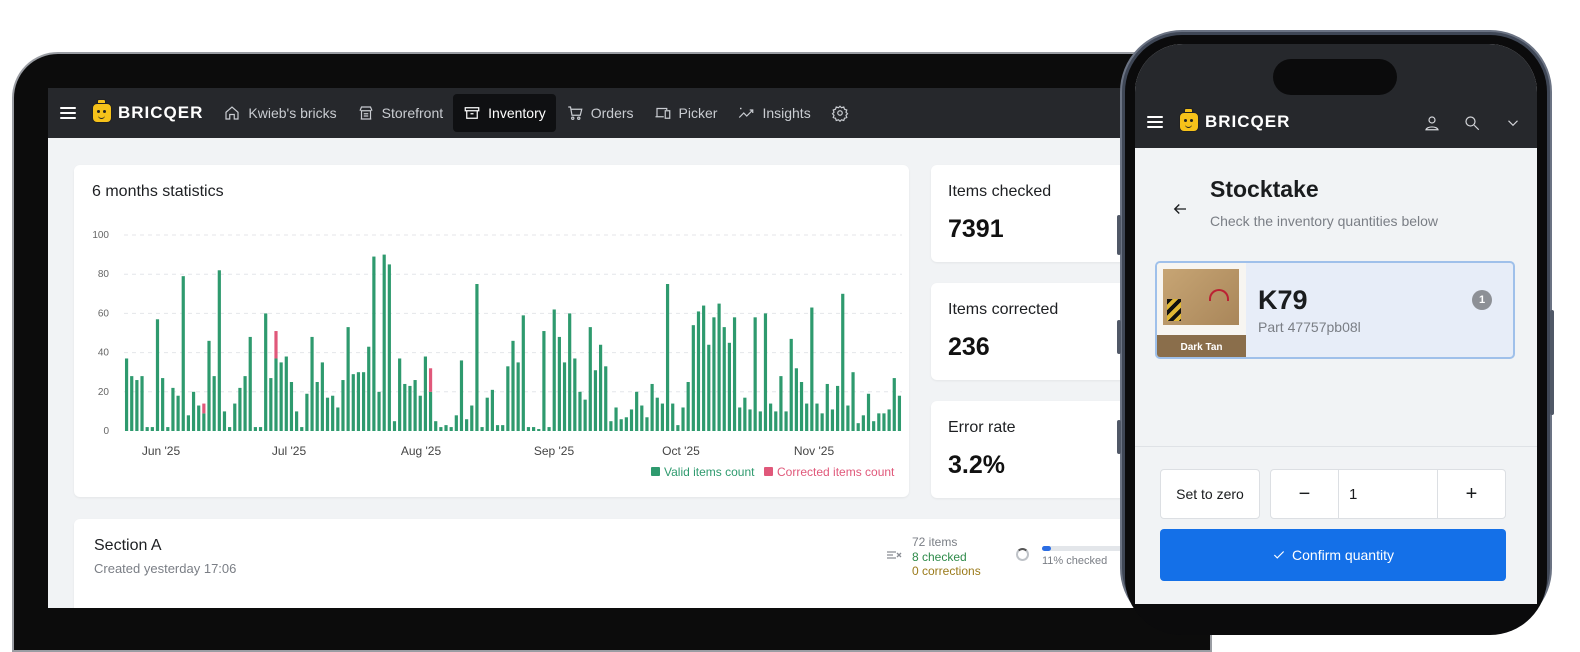 The height and width of the screenshot is (652, 1580). What do you see at coordinates (1210, 494) in the screenshot?
I see `set-to-zero-button: Set to zero` at bounding box center [1210, 494].